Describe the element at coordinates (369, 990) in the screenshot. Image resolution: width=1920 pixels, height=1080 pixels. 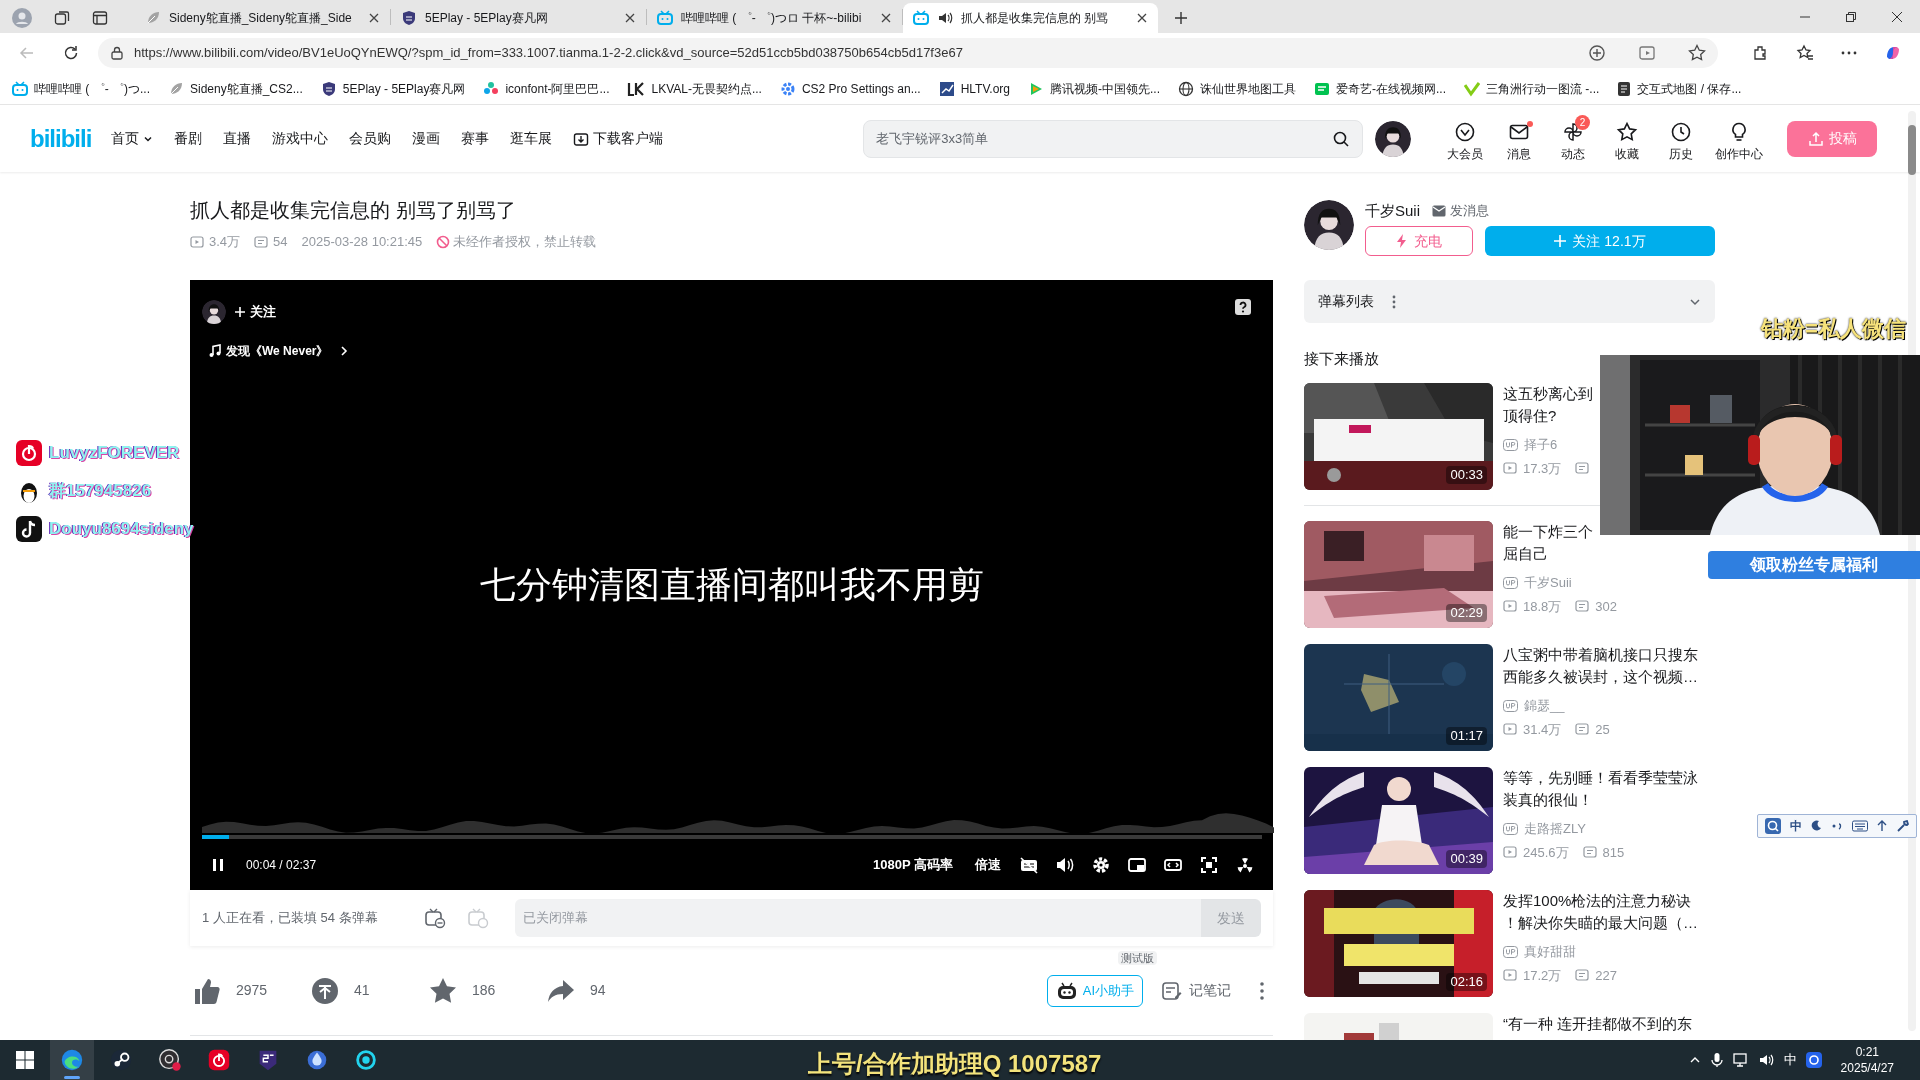
I see `coin-button: 41` at that location.